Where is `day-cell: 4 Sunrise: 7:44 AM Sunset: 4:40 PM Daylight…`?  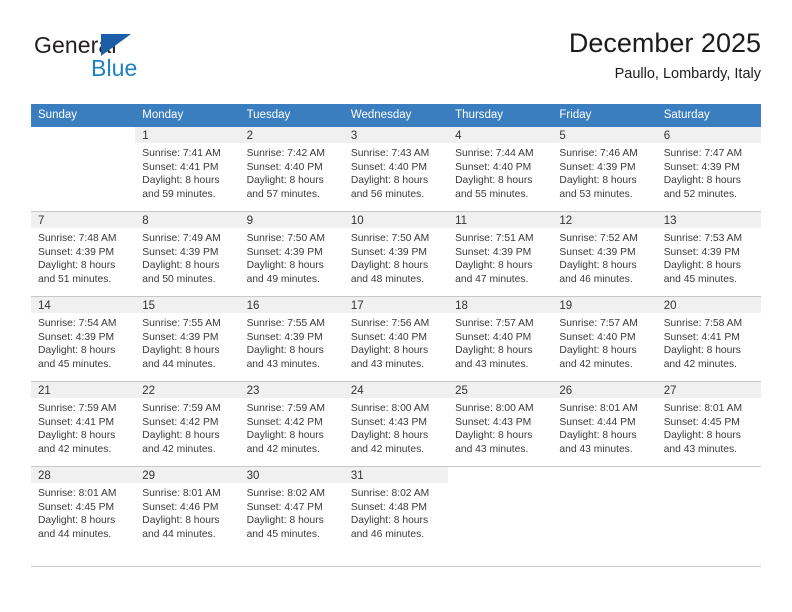
day-cell: 4 Sunrise: 7:44 AM Sunset: 4:40 PM Daylight… is located at coordinates (500, 169).